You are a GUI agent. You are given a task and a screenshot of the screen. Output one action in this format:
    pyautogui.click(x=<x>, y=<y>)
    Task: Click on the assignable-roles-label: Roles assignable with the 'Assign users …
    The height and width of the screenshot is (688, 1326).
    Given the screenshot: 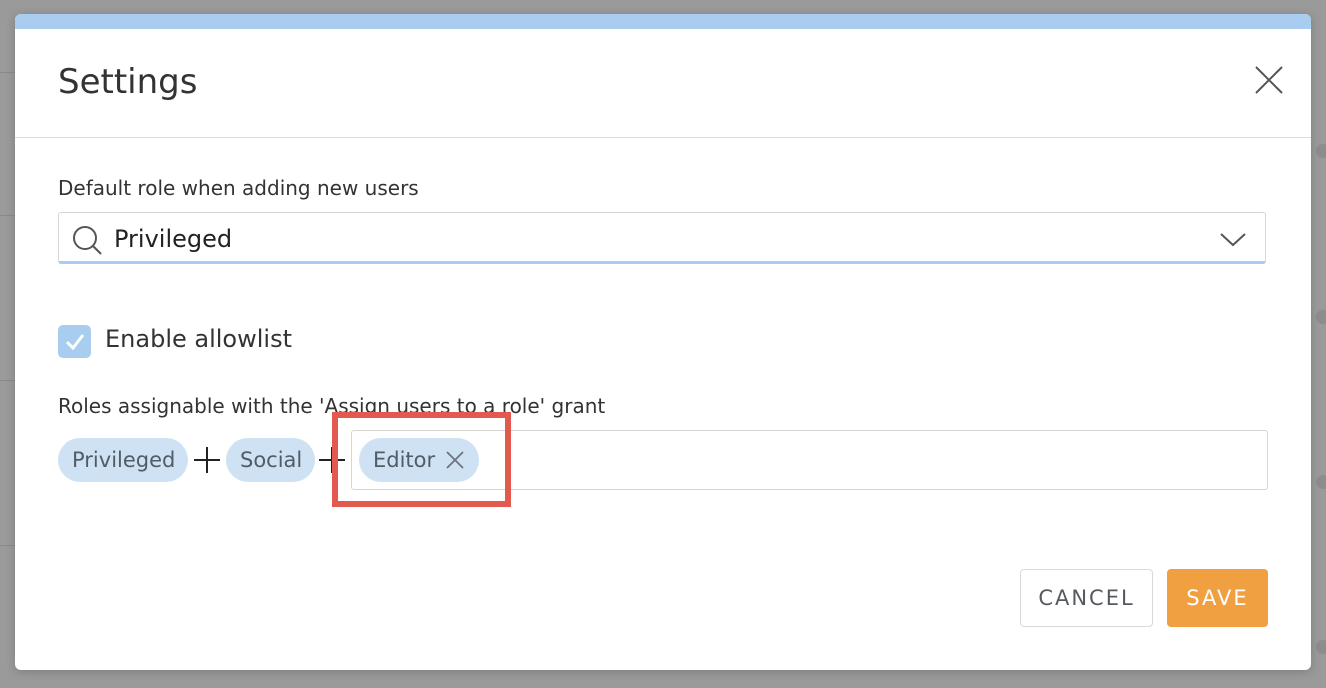 What is the action you would take?
    pyautogui.click(x=332, y=406)
    